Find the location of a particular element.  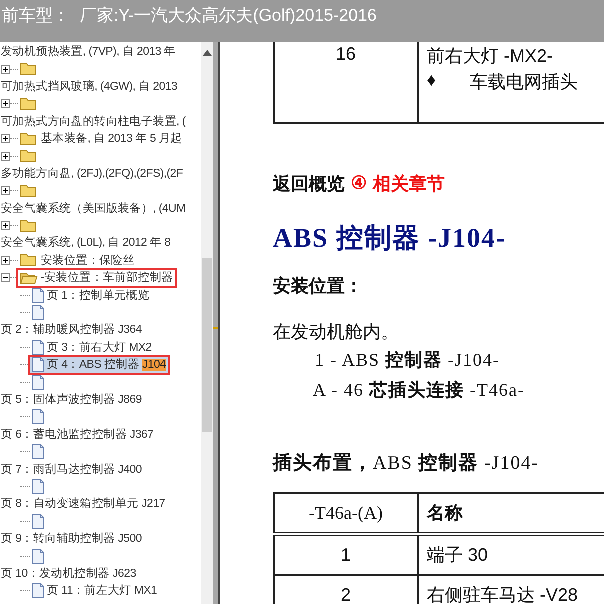

install-text: 在发动机舱内。 is located at coordinates (336, 332).